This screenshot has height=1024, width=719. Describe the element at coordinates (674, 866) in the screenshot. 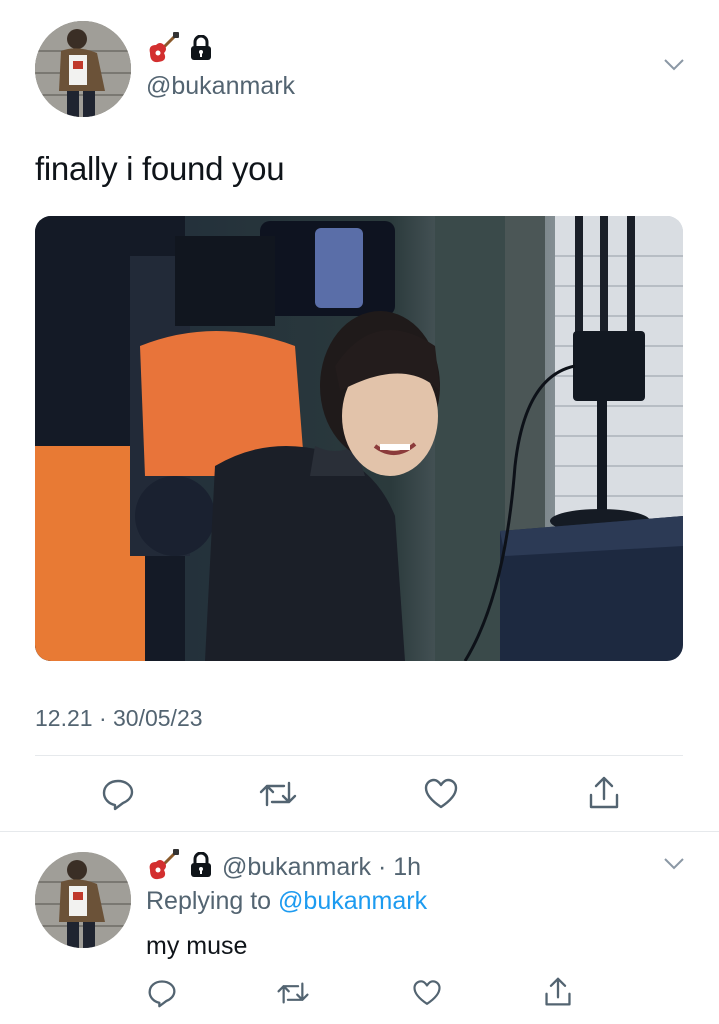

I see `reply-chevron-down-icon` at that location.